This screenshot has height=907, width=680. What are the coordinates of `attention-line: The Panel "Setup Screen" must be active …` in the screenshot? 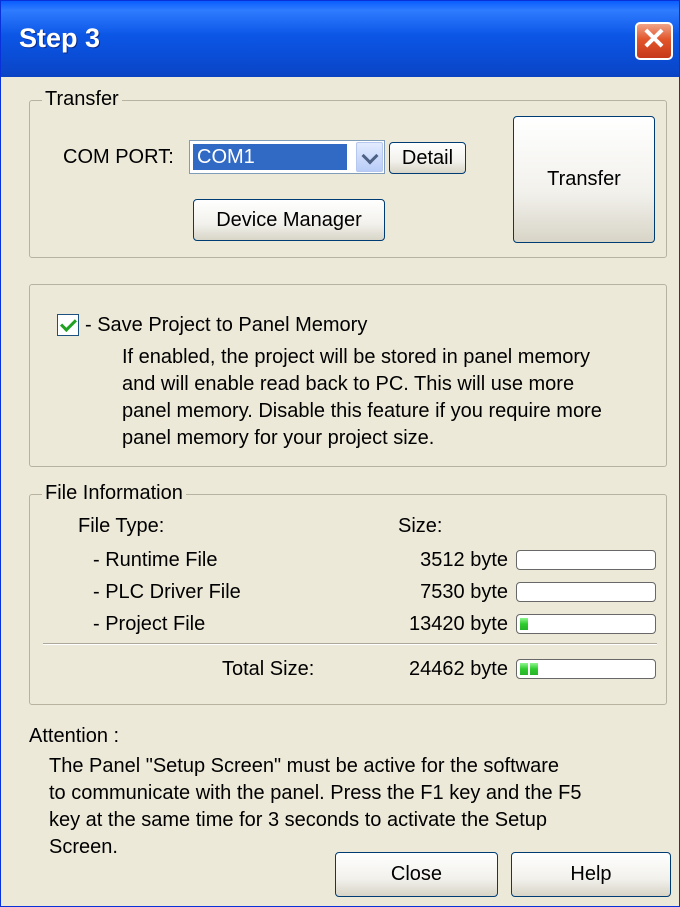 It's located at (304, 766).